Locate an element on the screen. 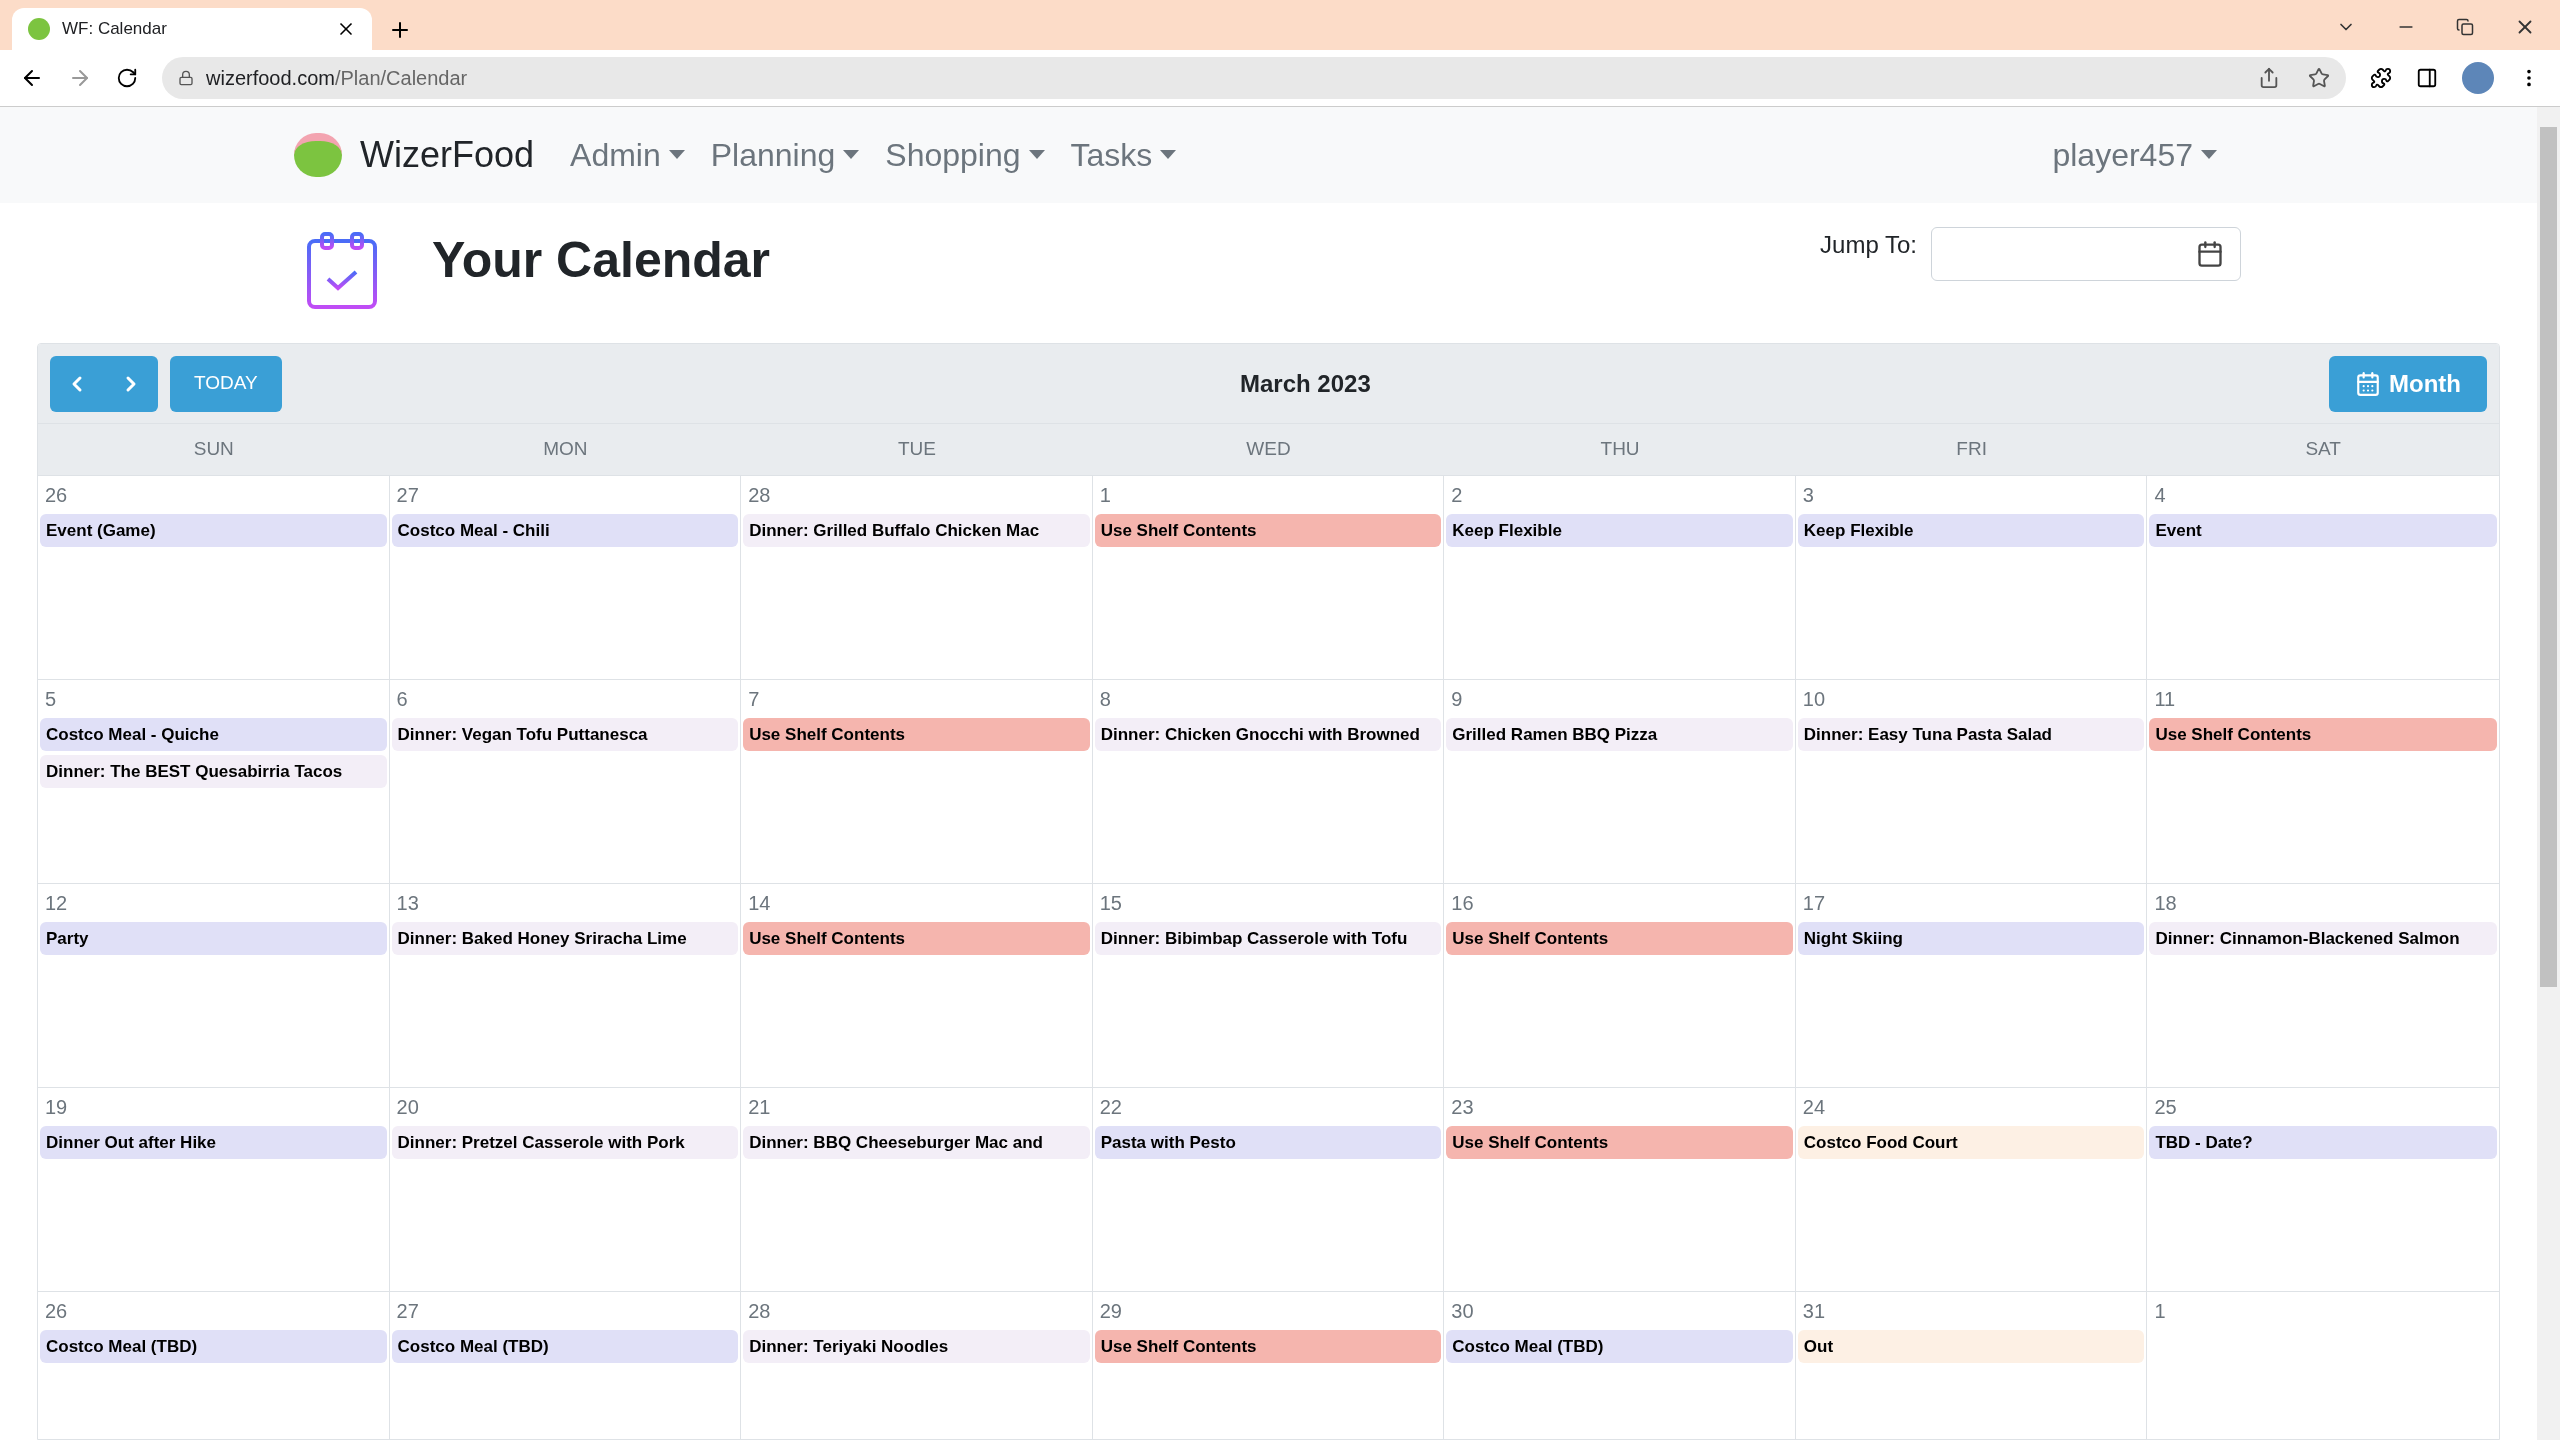 The height and width of the screenshot is (1440, 2560). day-number: 19 is located at coordinates (56, 1107).